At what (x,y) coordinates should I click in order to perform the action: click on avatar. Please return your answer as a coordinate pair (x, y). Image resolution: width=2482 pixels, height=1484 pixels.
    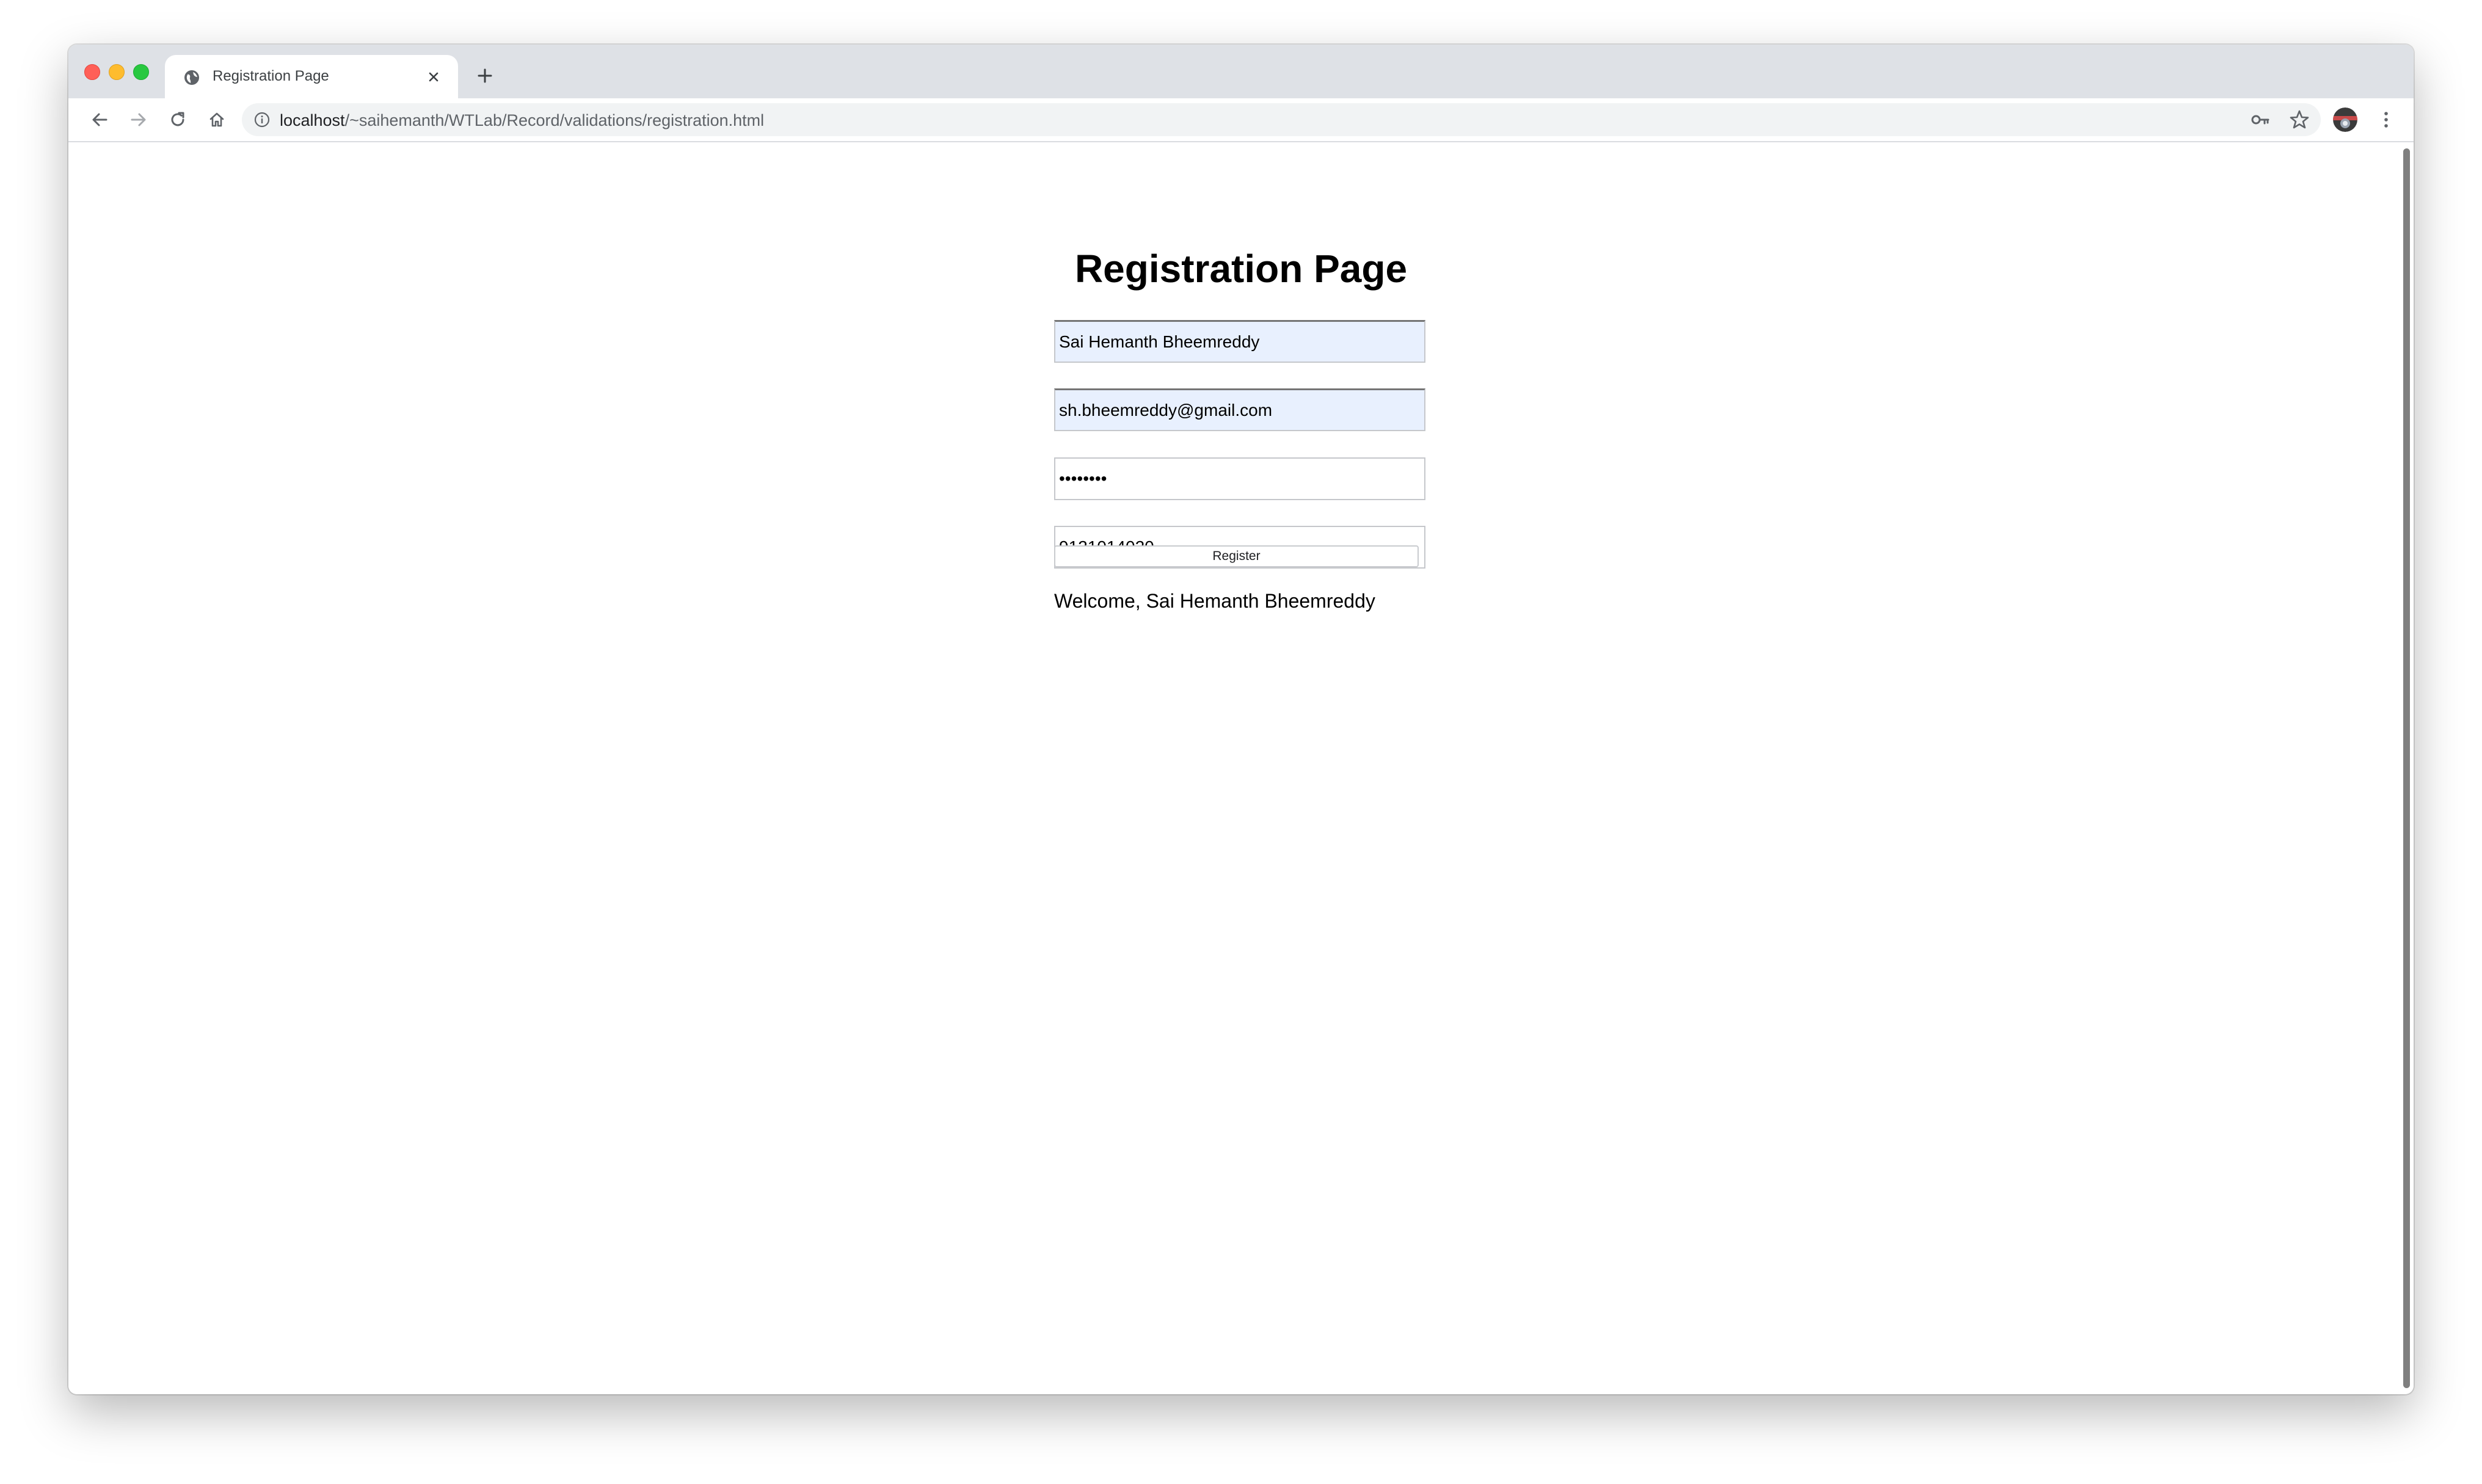
    Looking at the image, I should click on (2345, 120).